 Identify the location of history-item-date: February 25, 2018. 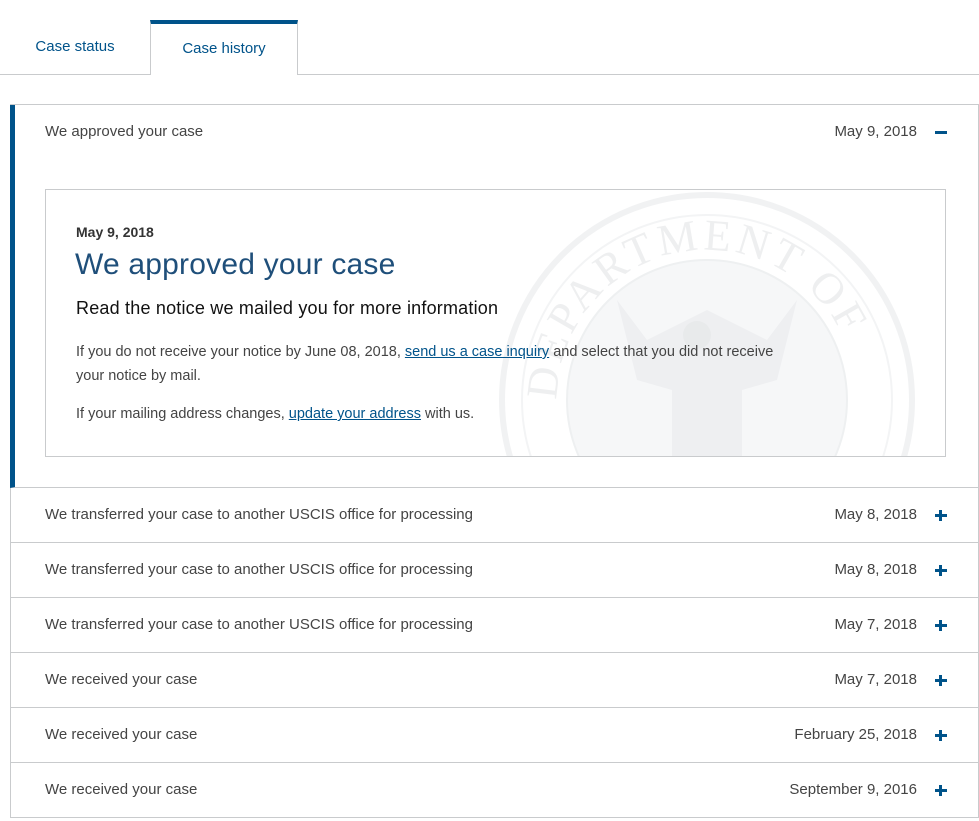
(855, 734).